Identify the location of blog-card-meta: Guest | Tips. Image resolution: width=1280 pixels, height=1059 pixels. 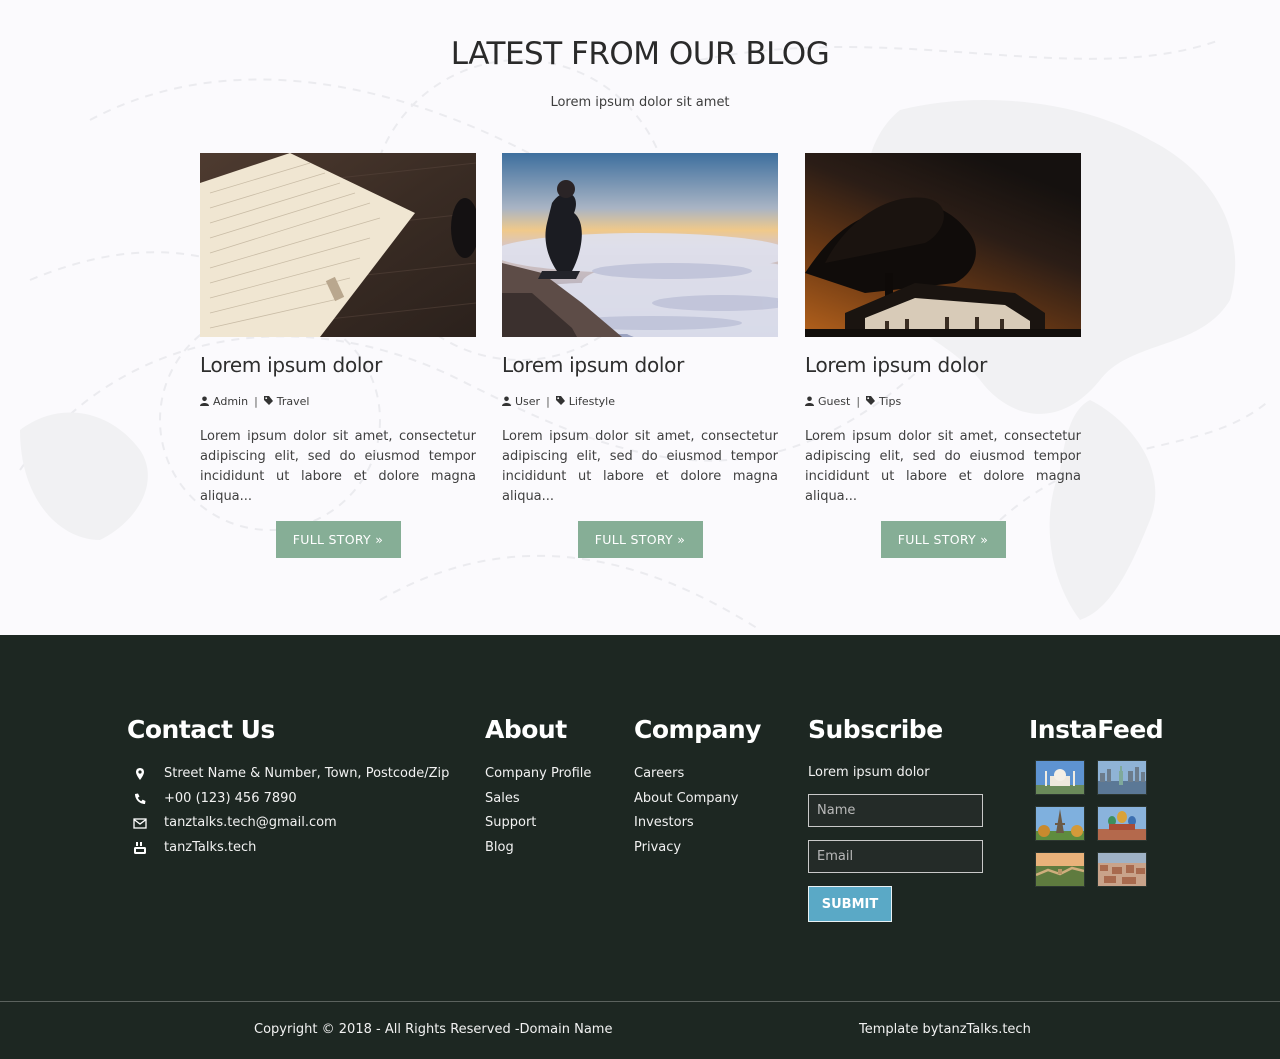
(943, 401).